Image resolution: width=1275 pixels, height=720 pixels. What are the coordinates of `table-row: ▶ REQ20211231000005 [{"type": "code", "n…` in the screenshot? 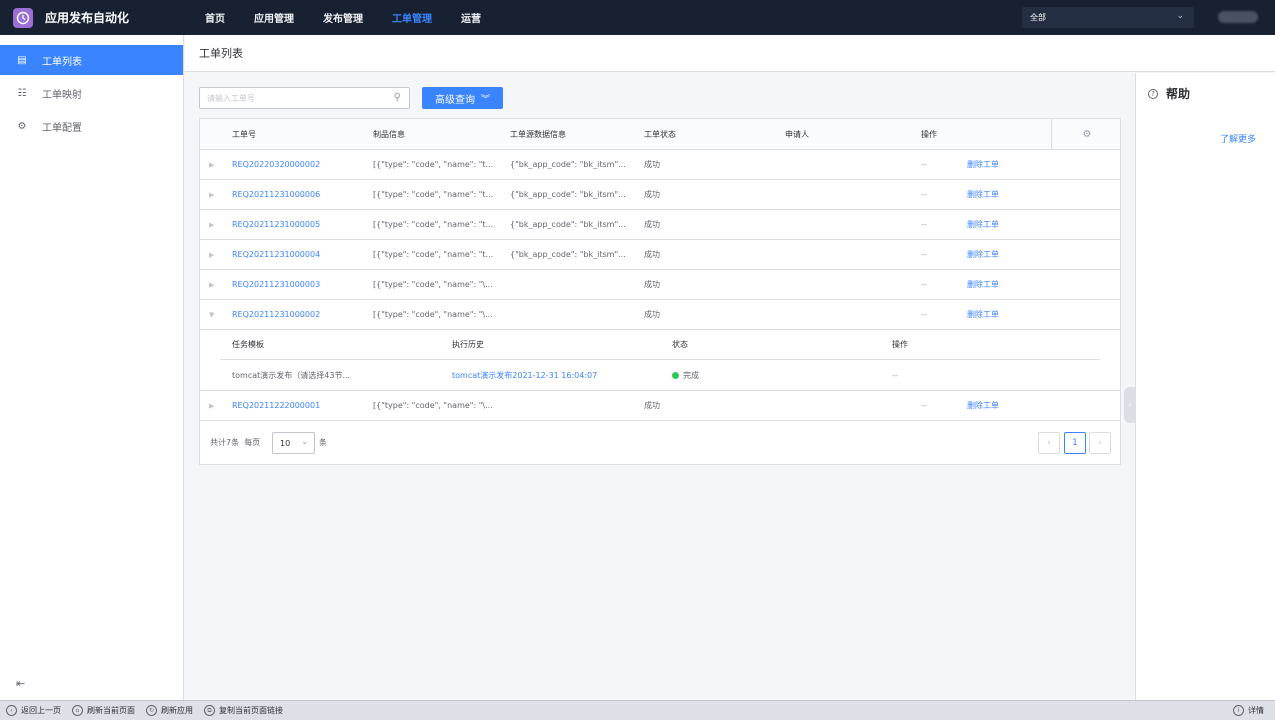 It's located at (660, 225).